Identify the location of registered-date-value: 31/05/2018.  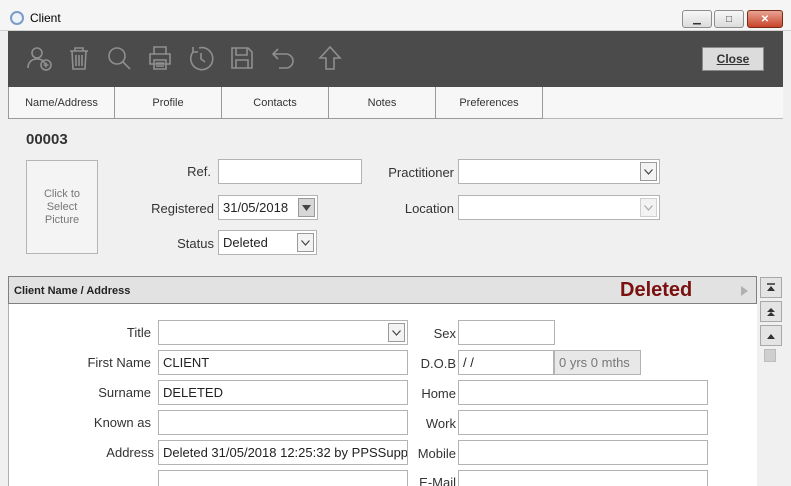
(256, 207).